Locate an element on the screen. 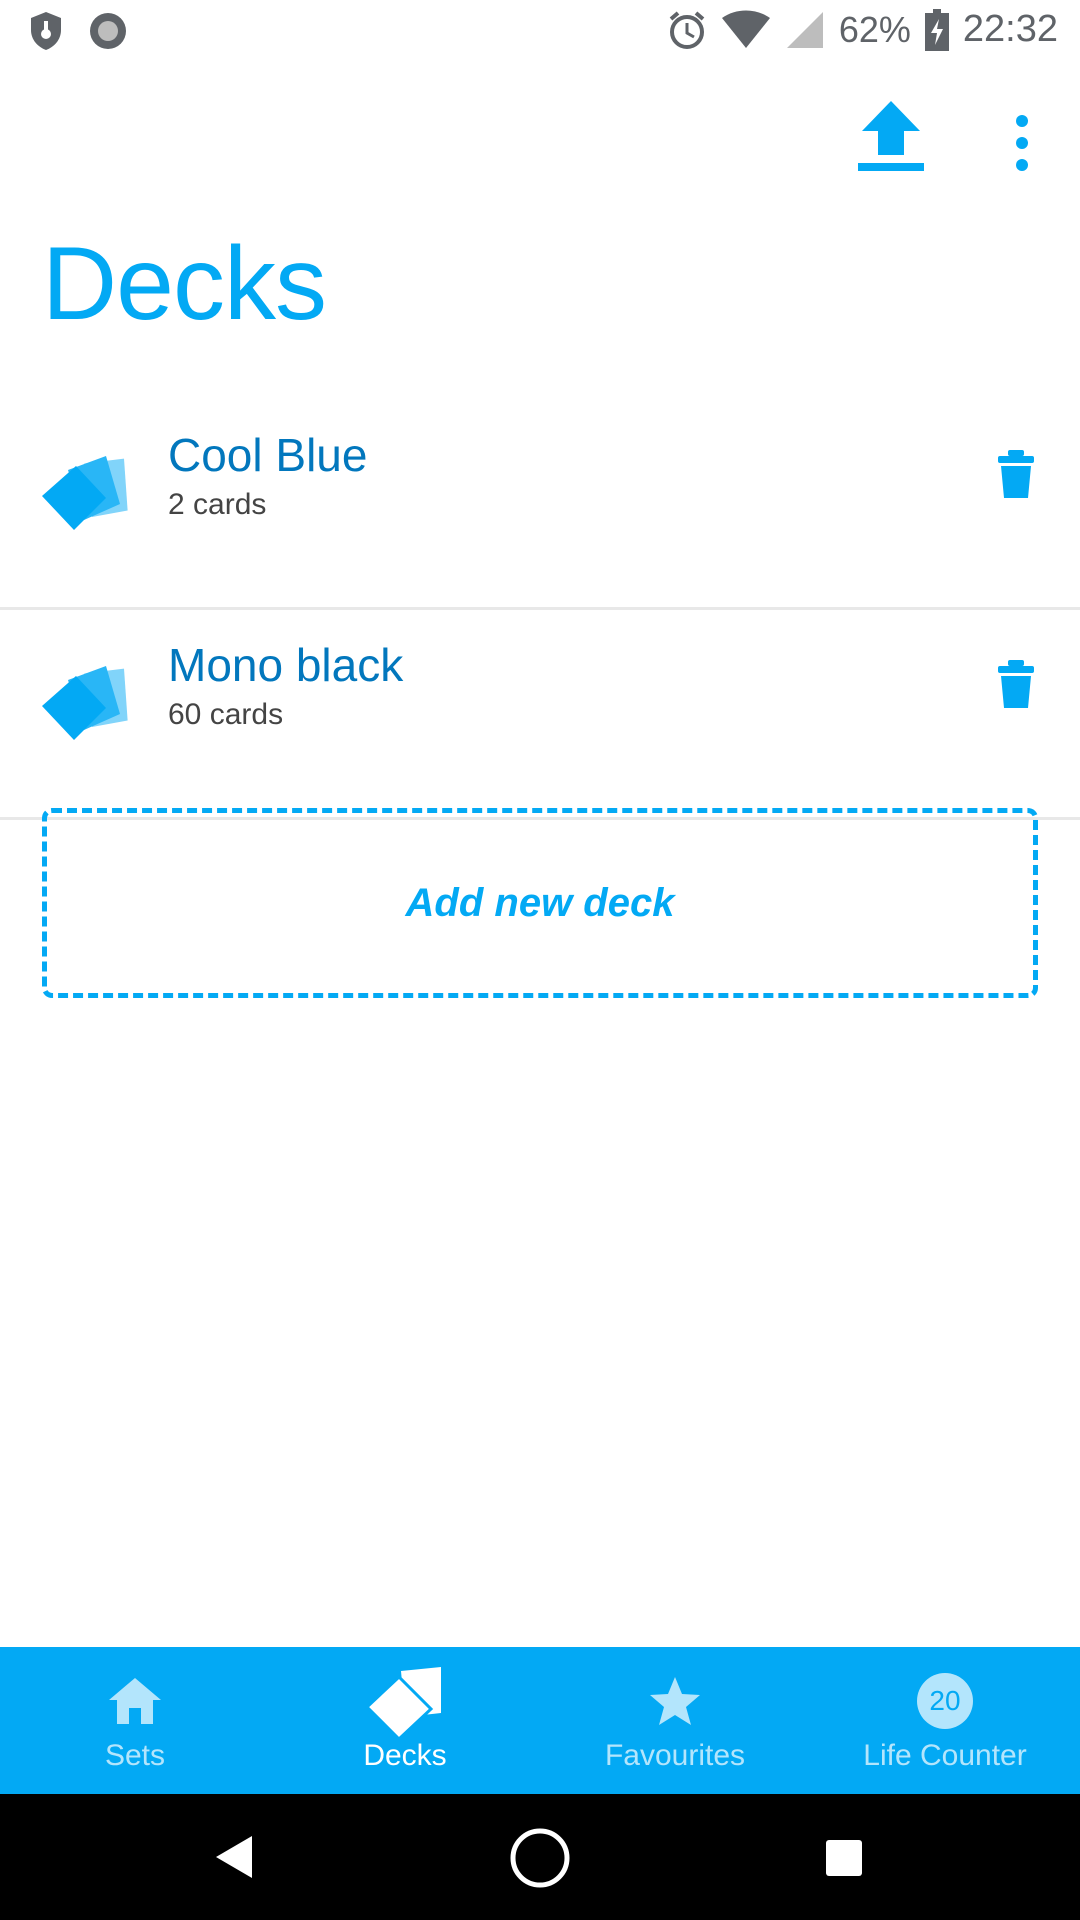 The height and width of the screenshot is (1920, 1080). add-deck-label: Add new deck is located at coordinates (540, 902).